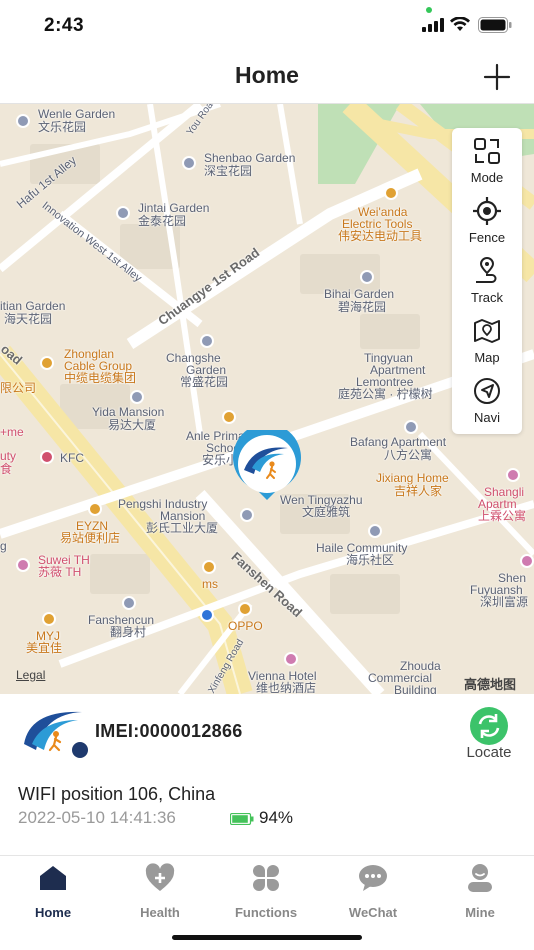  What do you see at coordinates (169, 731) in the screenshot?
I see `device-imei: IMEI:0000012866` at bounding box center [169, 731].